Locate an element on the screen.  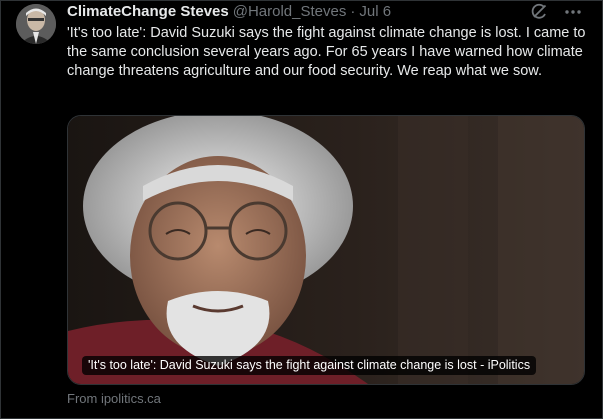
tweet-header: ClimateChange Steves @Harold_Steves · Jul 6 is located at coordinates (229, 12).